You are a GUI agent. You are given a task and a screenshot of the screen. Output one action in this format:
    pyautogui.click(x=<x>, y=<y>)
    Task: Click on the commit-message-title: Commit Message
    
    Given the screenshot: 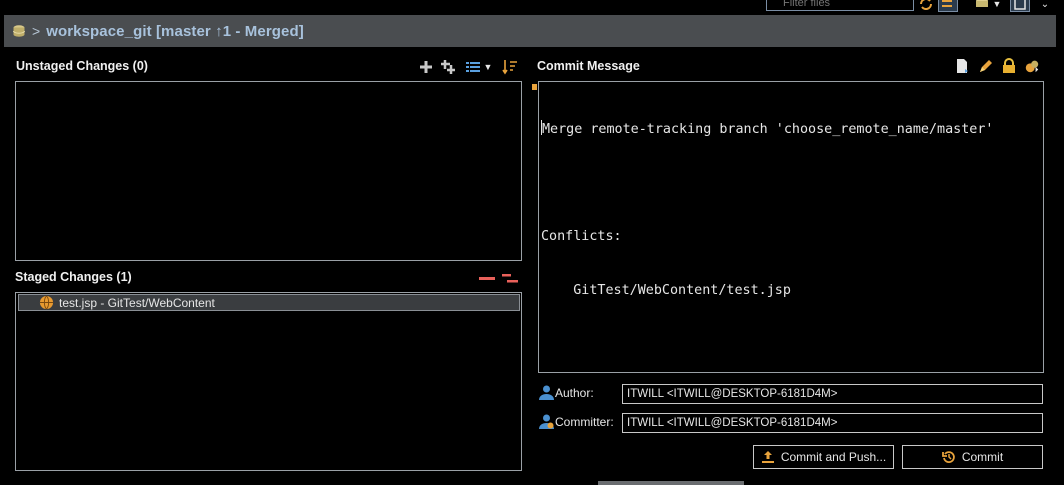 What is the action you would take?
    pyautogui.click(x=588, y=66)
    